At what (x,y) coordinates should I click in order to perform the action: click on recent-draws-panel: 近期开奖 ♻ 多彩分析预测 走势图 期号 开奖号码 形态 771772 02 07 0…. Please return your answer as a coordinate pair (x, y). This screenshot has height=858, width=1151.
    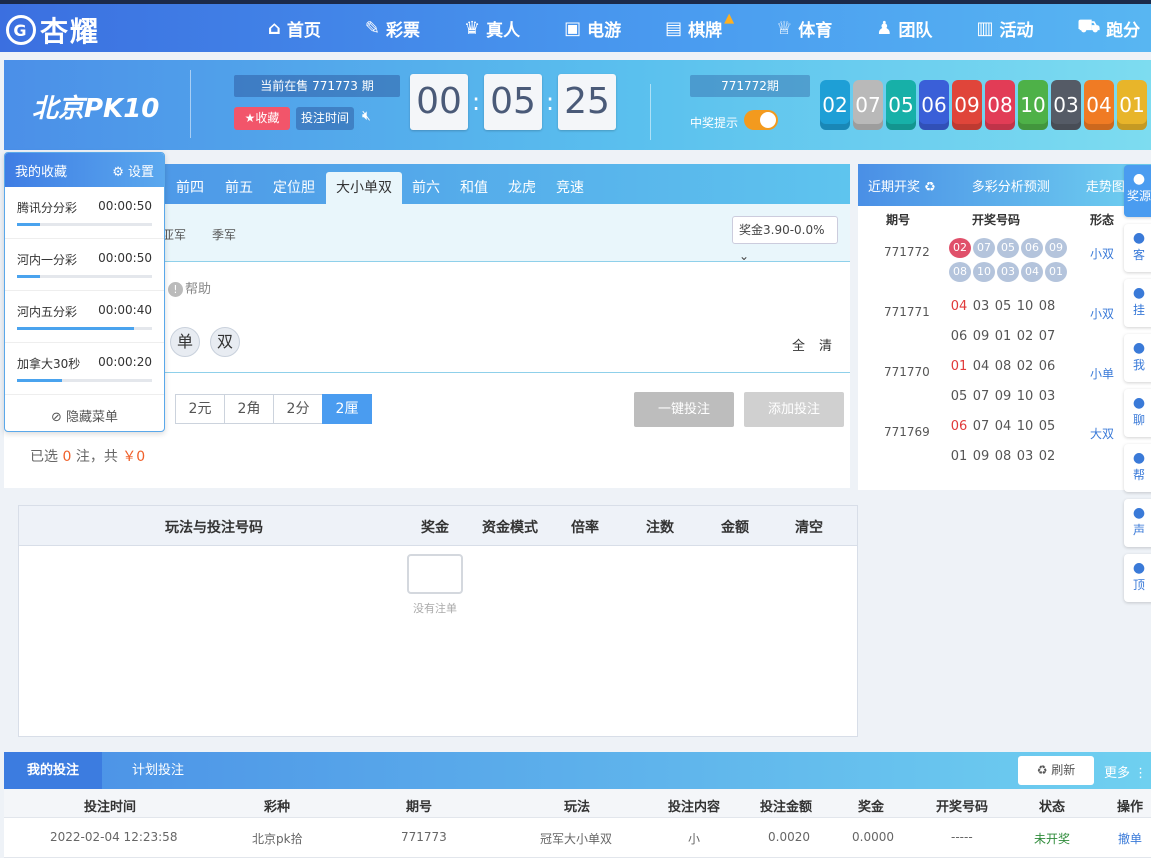
    Looking at the image, I should click on (1004, 327).